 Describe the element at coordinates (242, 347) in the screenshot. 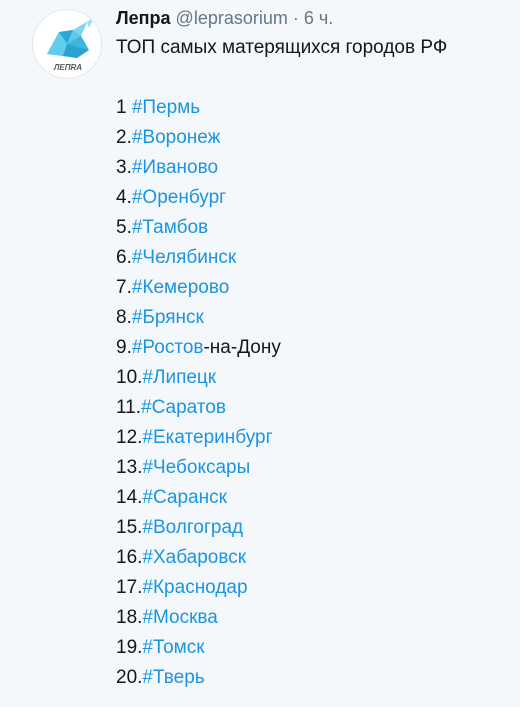

I see `city-name-suffix: -на-Дону` at that location.